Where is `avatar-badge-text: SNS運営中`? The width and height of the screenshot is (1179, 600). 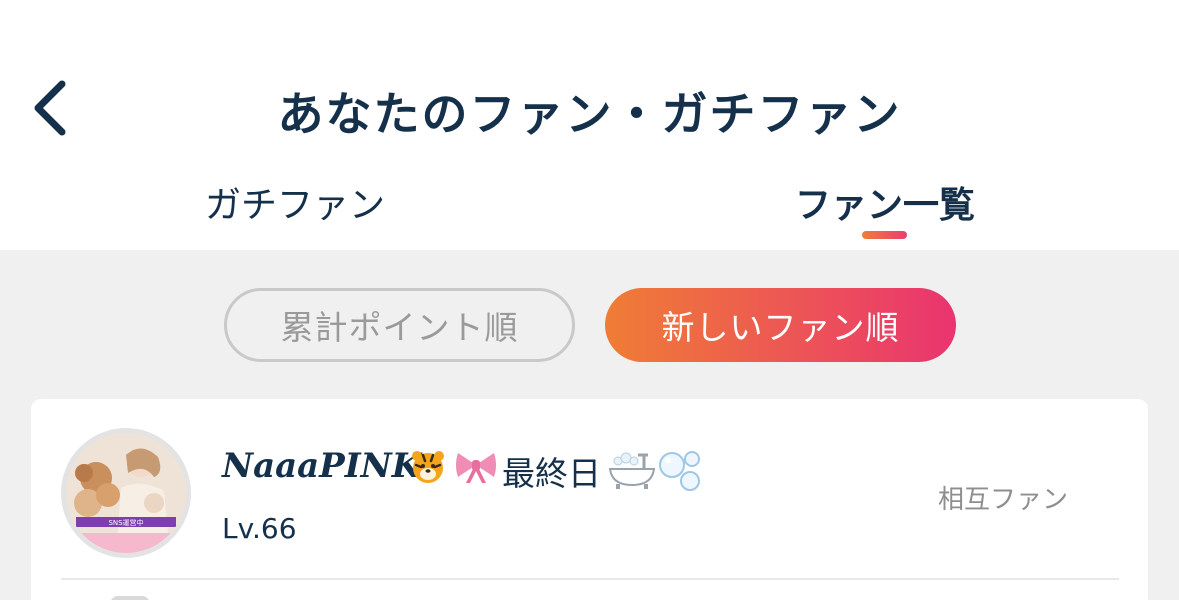
avatar-badge-text: SNS運営中 is located at coordinates (125, 522).